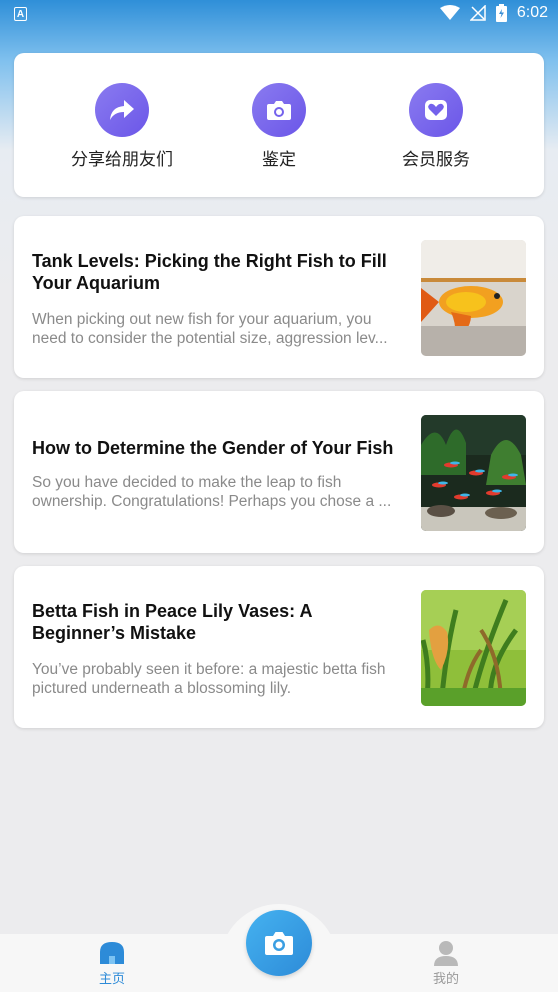 This screenshot has height=992, width=558. I want to click on membership-button: 会员服务, so click(436, 126).